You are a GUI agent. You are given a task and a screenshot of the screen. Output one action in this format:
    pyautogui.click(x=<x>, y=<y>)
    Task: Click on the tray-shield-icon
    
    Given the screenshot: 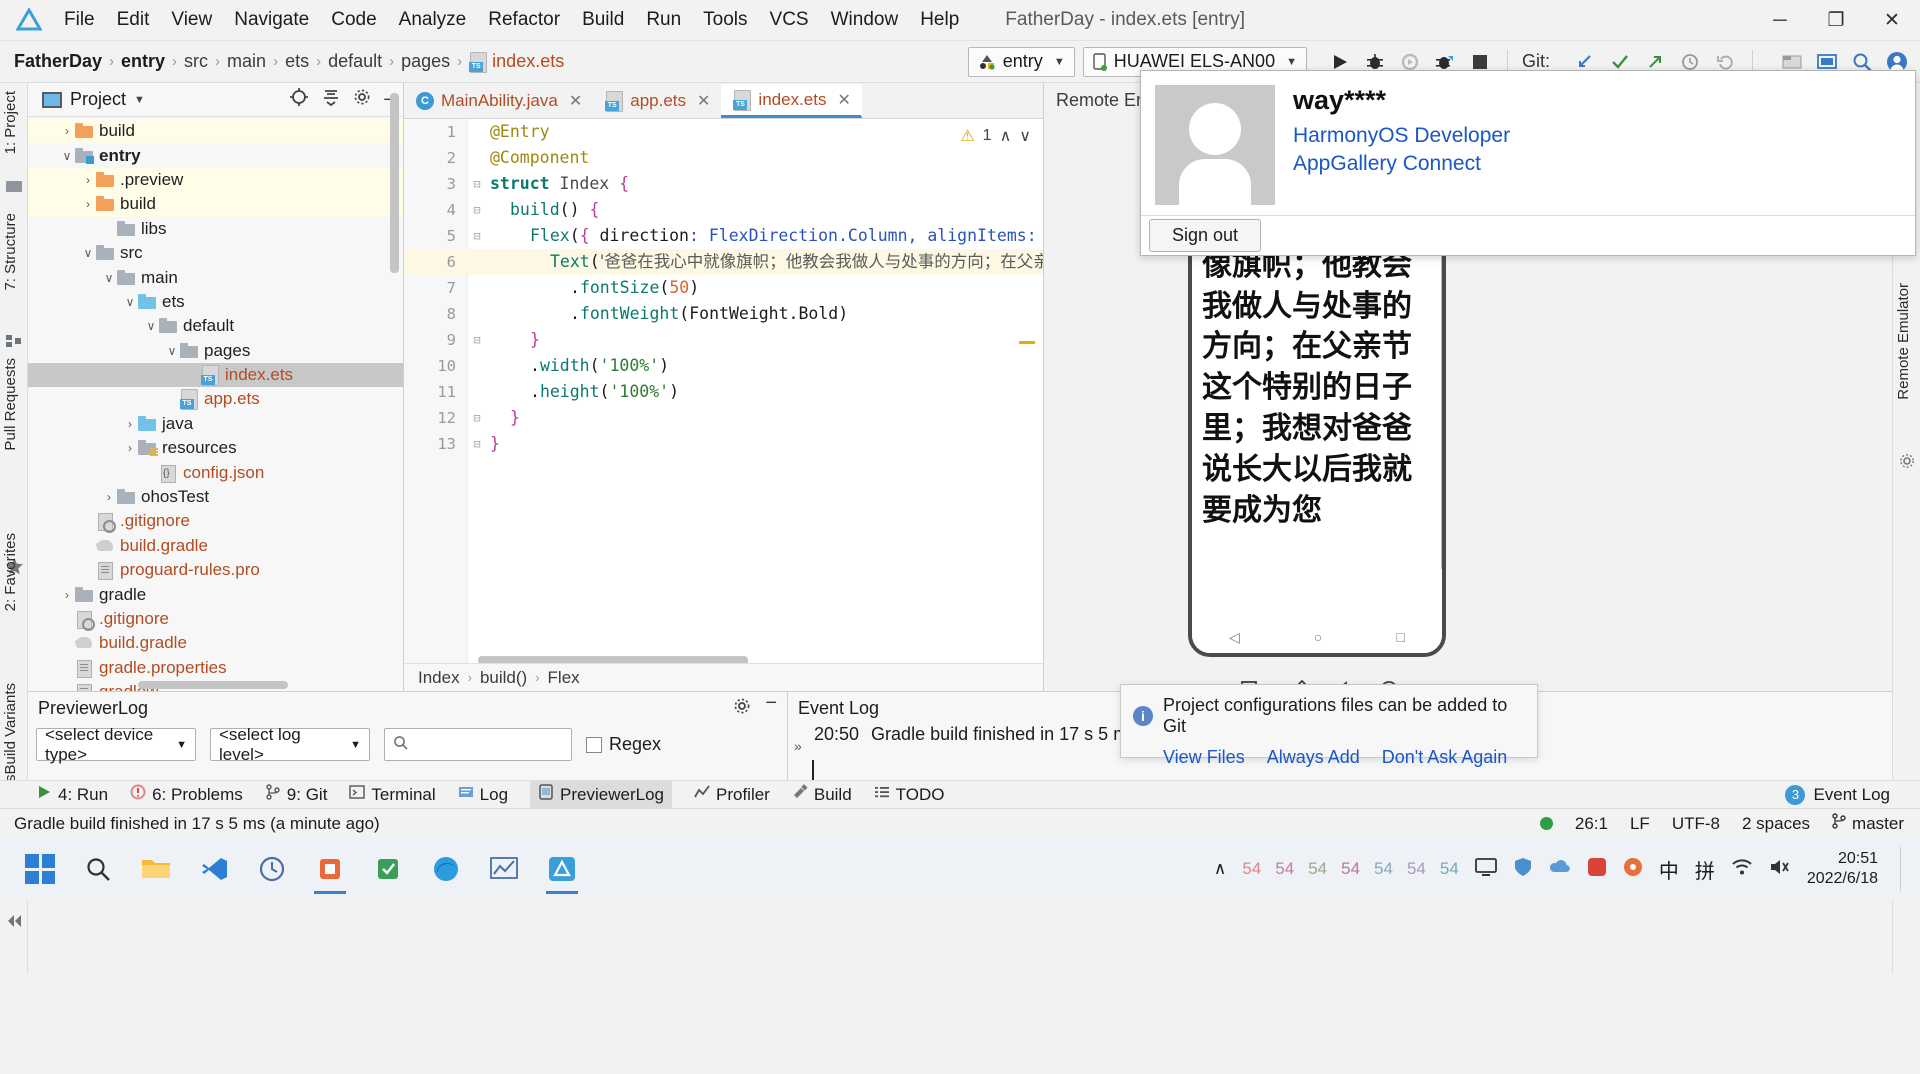 What is the action you would take?
    pyautogui.click(x=1523, y=869)
    